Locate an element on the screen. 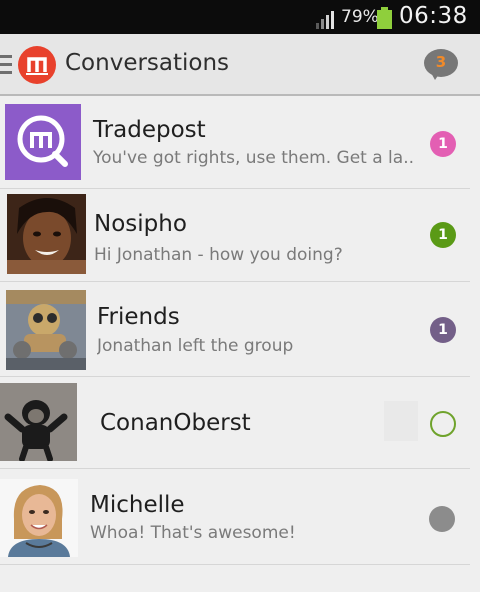  battery-icon is located at coordinates (384, 18).